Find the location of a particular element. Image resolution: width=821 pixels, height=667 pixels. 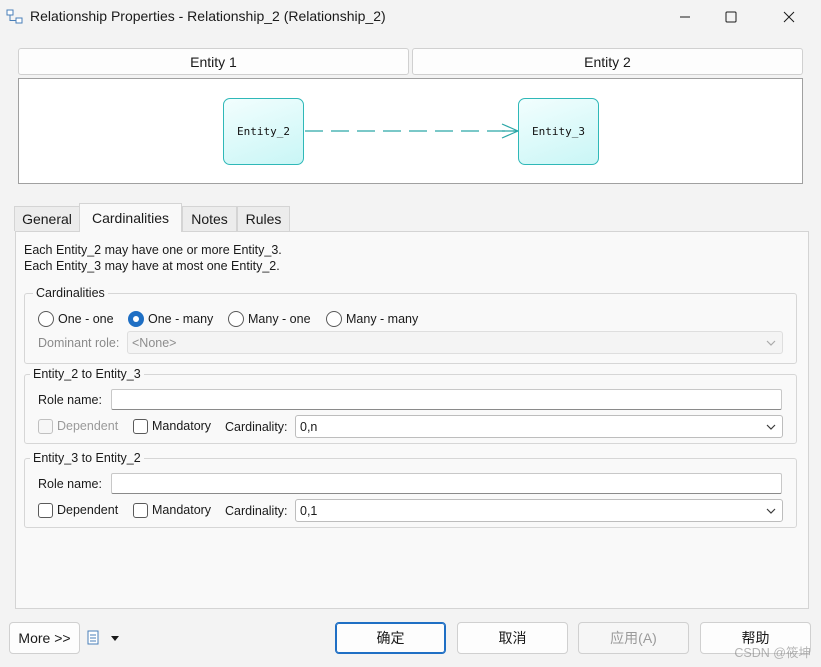

role2-mandatory-label: Mandatory is located at coordinates (182, 510).